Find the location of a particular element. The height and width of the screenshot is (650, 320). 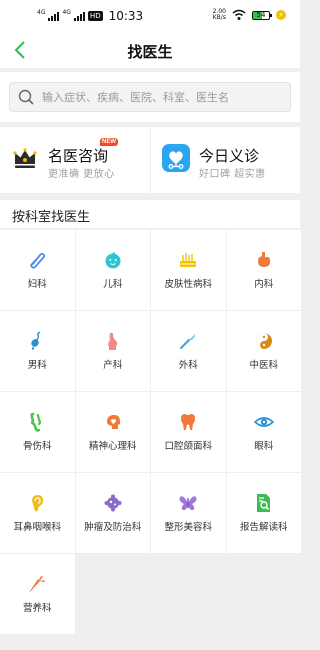

department-psychiatry: 精神心理科 is located at coordinates (112, 432).